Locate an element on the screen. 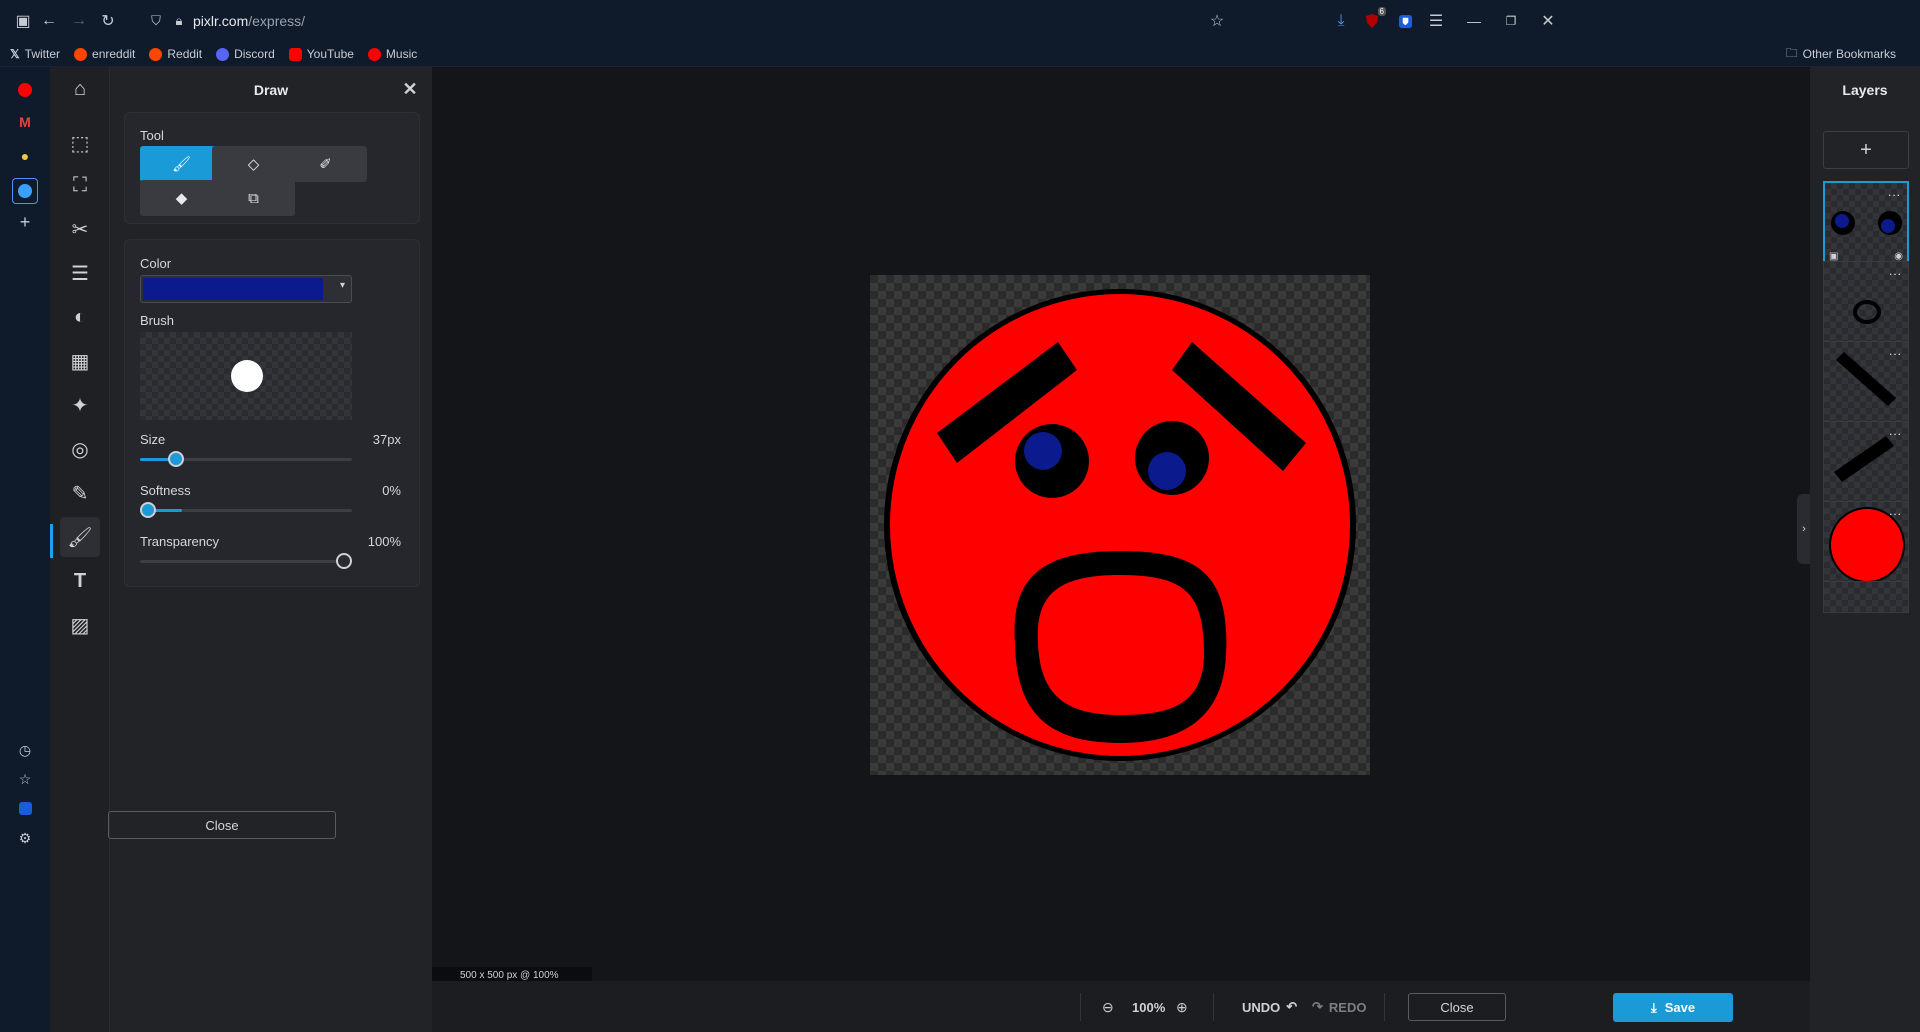 Image resolution: width=1920 pixels, height=1032 pixels. downloads-icon: ⤓ is located at coordinates (1341, 21).